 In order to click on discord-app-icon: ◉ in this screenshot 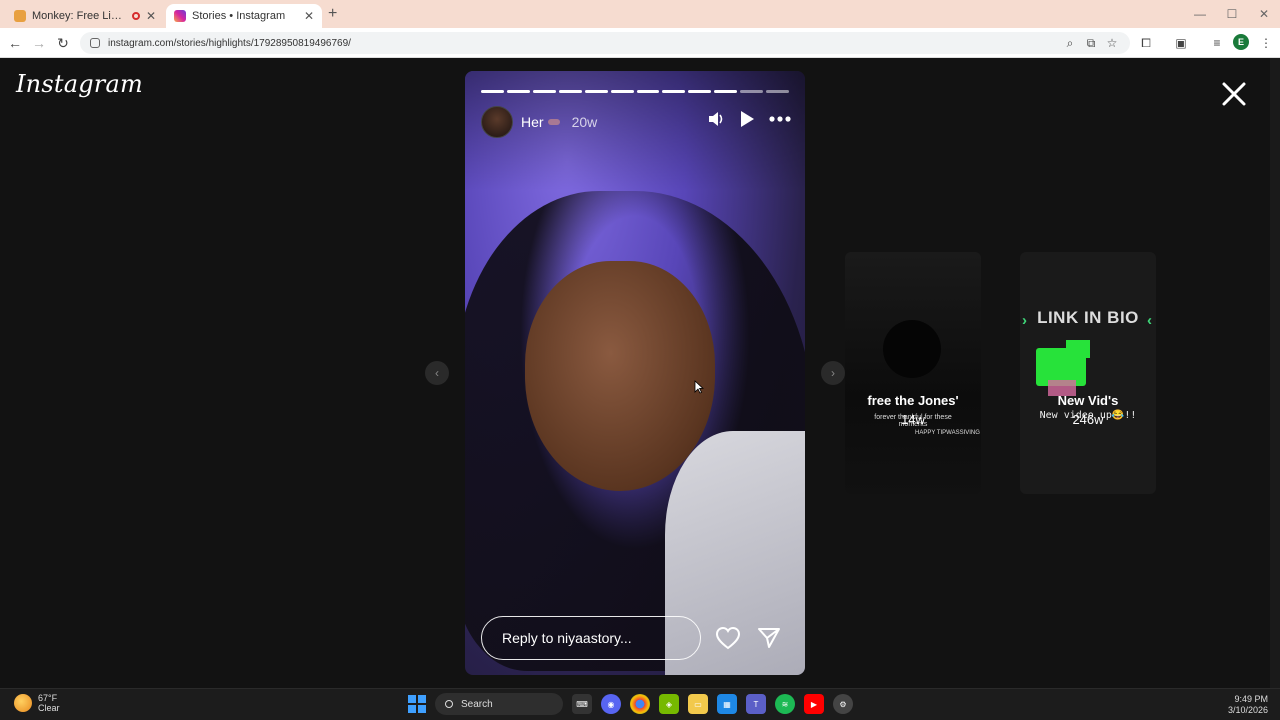, I will do `click(611, 704)`.